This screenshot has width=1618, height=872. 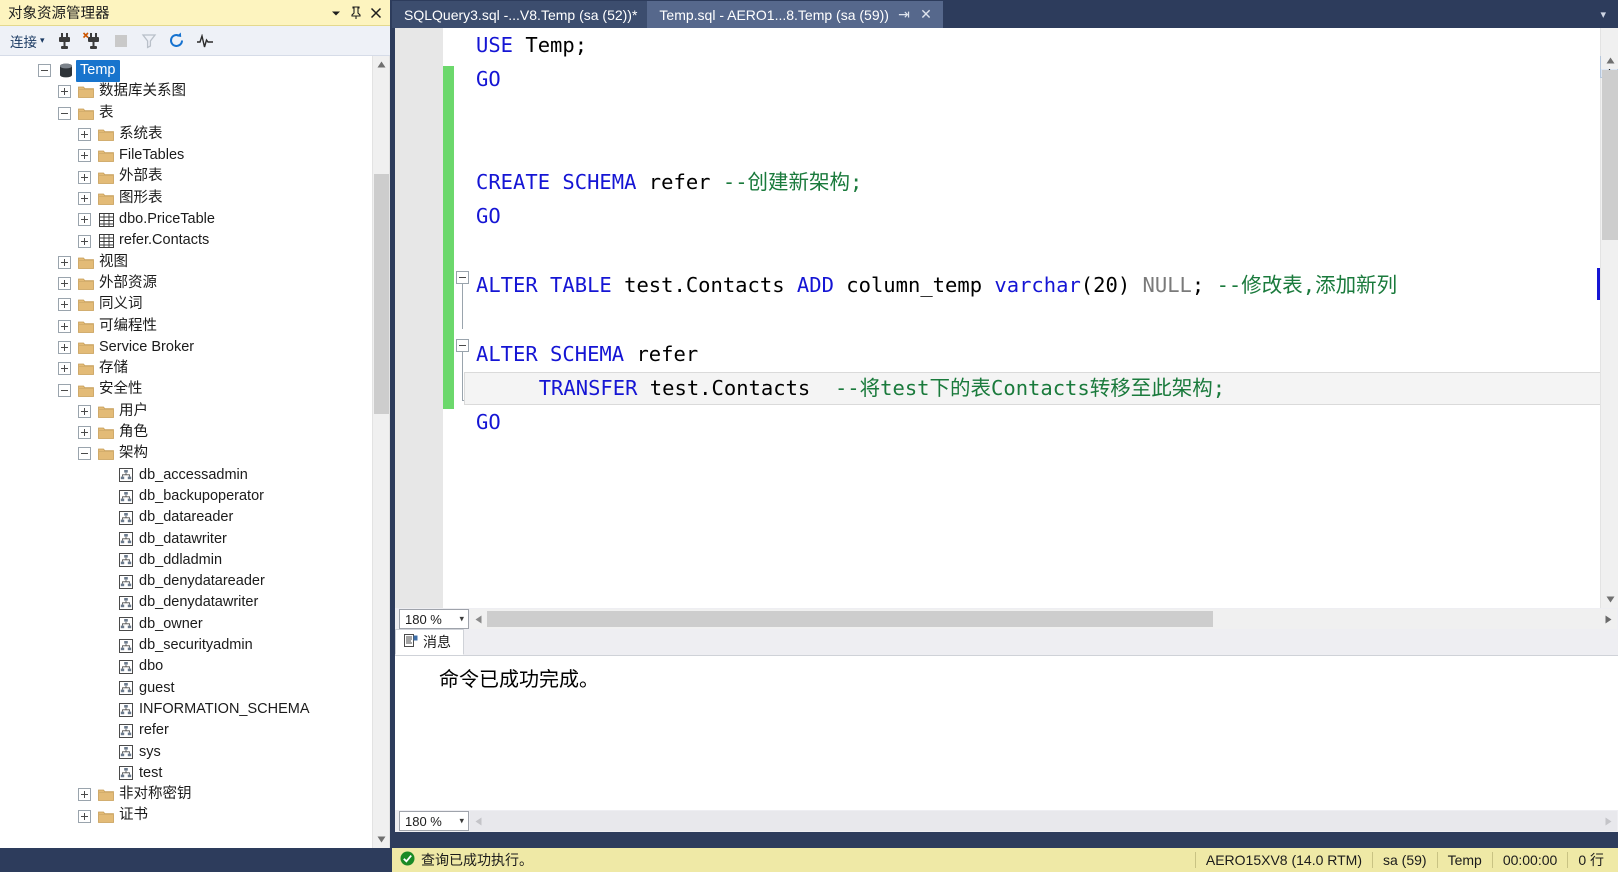 What do you see at coordinates (1603, 14) in the screenshot?
I see `chevron-down-icon: ▾` at bounding box center [1603, 14].